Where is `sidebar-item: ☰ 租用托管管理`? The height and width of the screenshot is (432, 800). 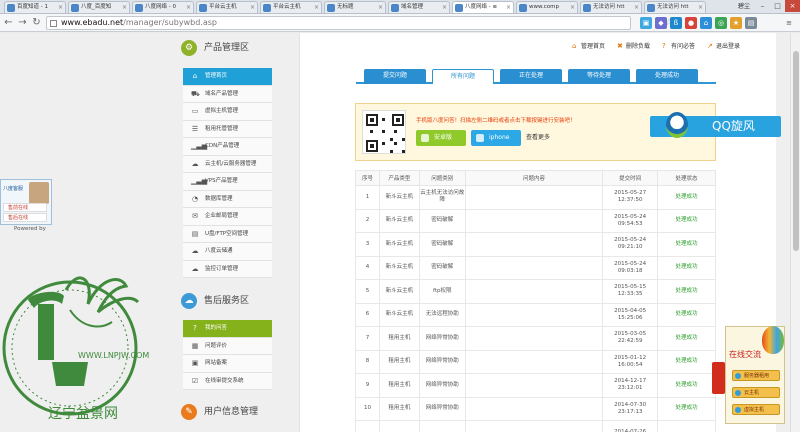
sidebar-item: ☰ 租用托管管理 is located at coordinates (227, 129).